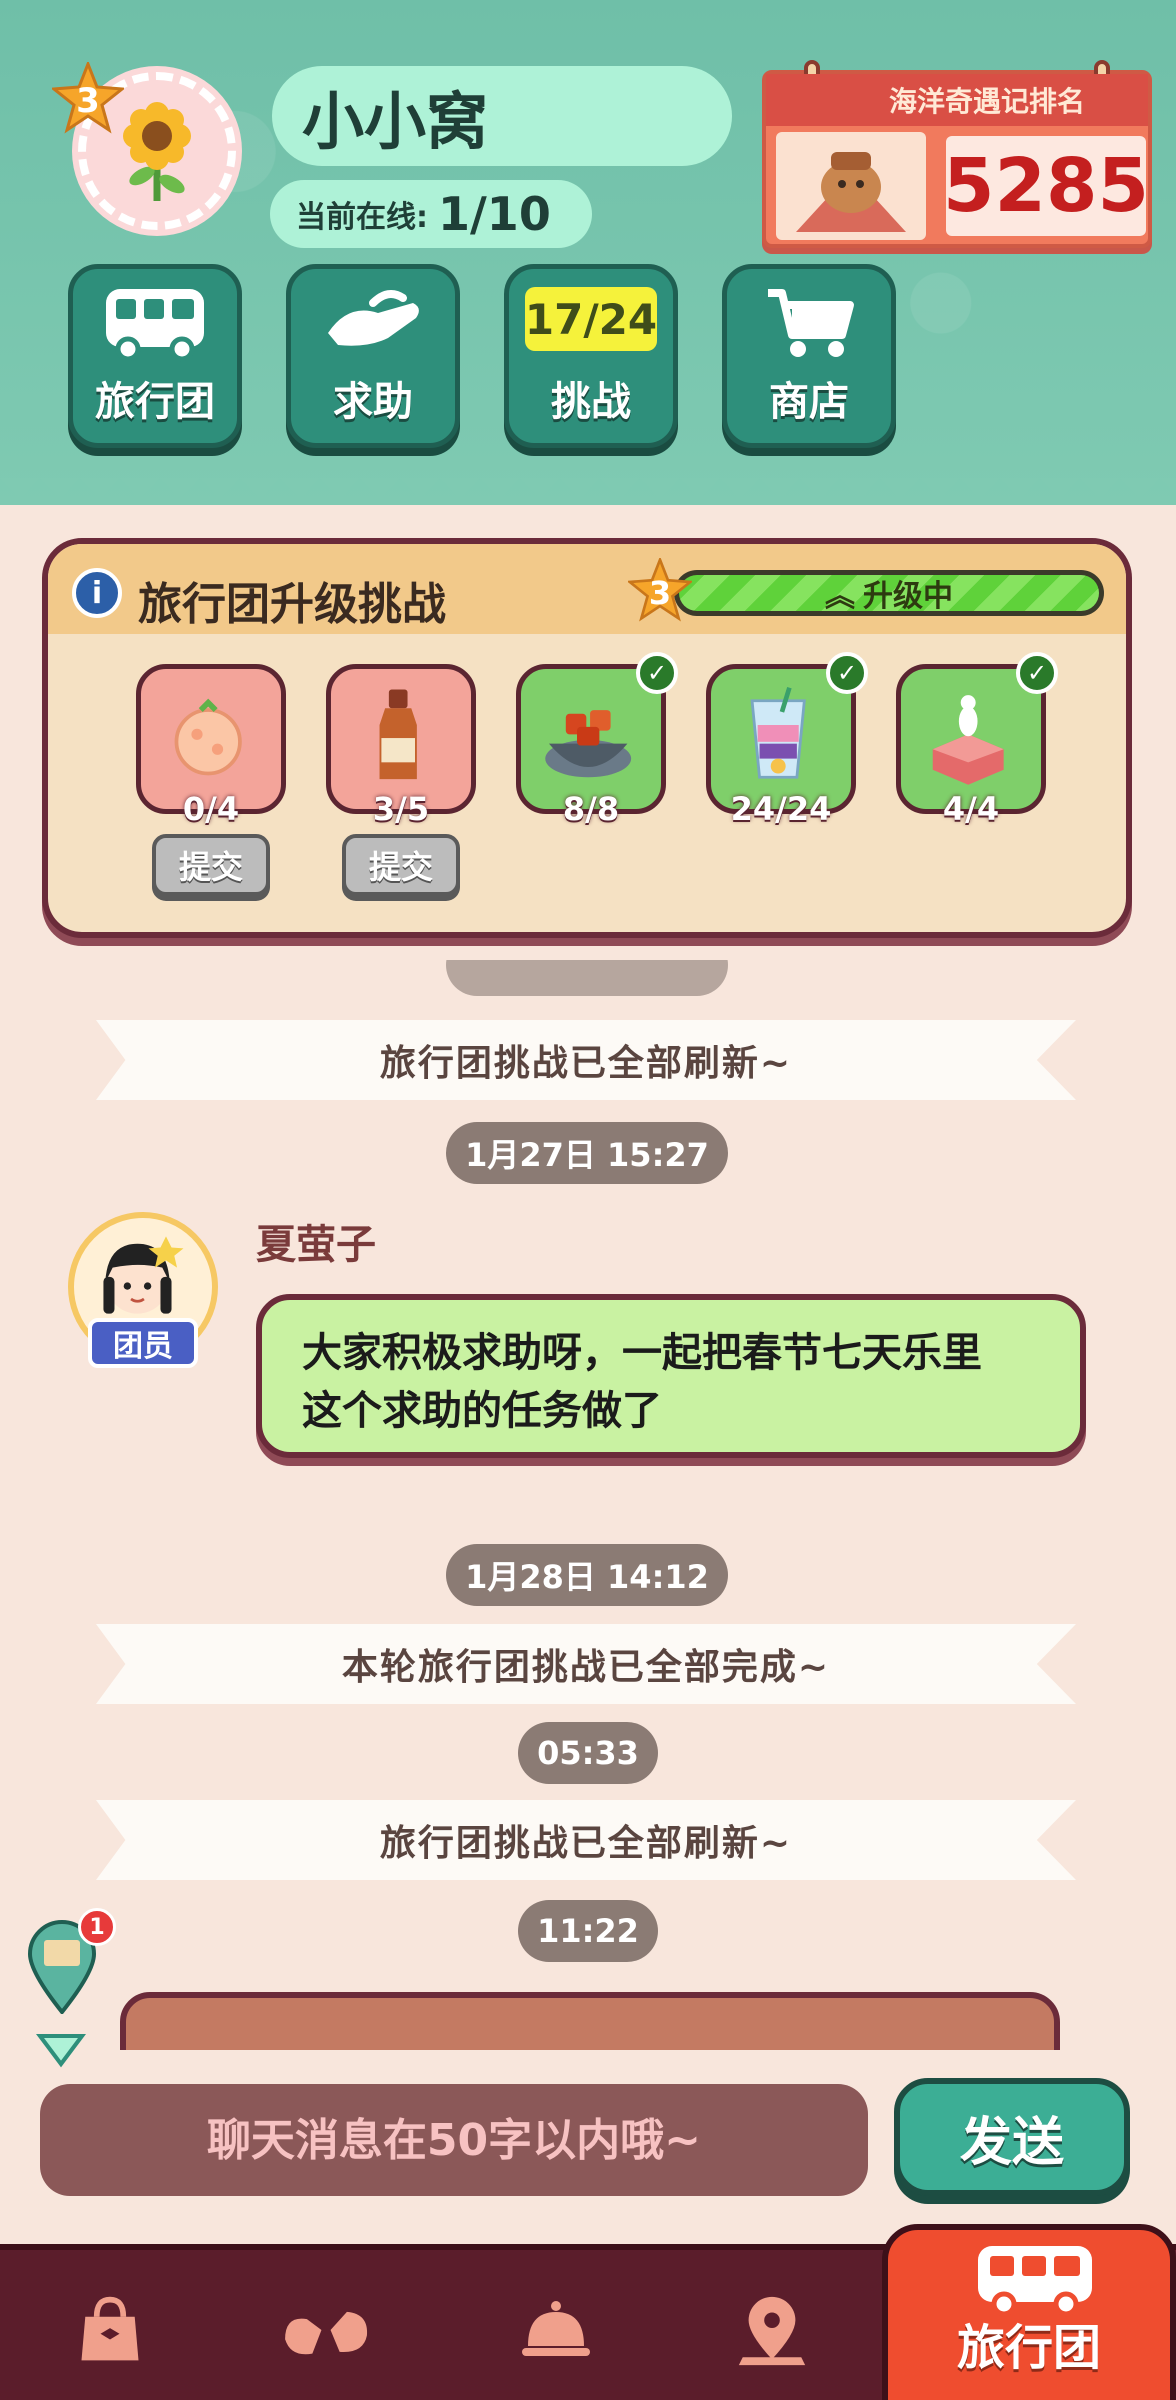  What do you see at coordinates (591, 319) in the screenshot?
I see `challenge-counter: 17/24` at bounding box center [591, 319].